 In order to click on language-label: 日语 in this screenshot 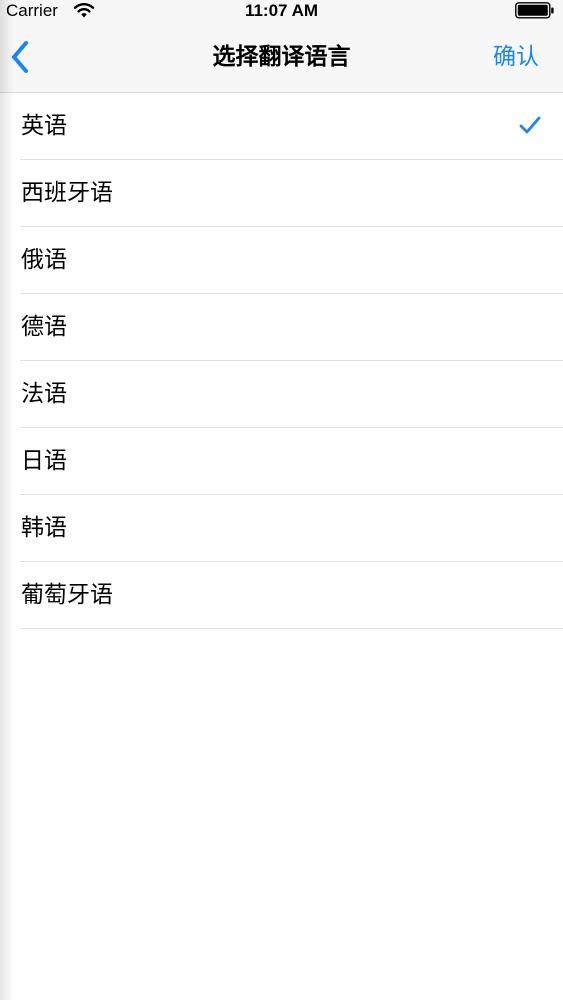, I will do `click(44, 461)`.